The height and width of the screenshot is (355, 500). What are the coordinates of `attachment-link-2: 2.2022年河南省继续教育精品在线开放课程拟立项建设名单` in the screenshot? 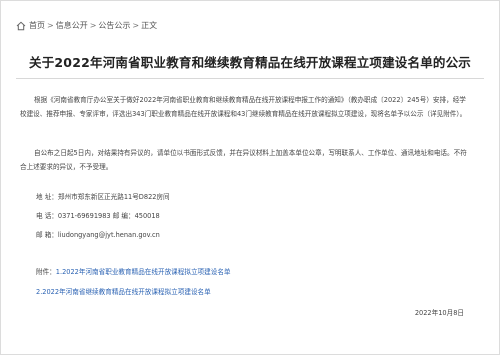 It's located at (123, 292).